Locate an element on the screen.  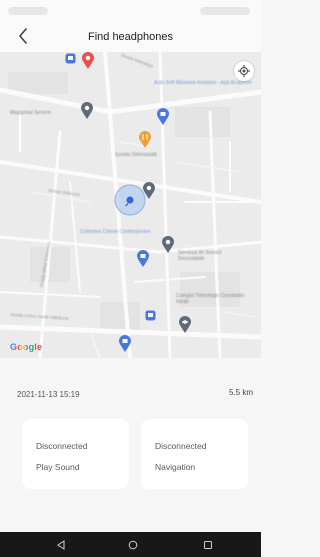
google-attribution: Google is located at coordinates (26, 347).